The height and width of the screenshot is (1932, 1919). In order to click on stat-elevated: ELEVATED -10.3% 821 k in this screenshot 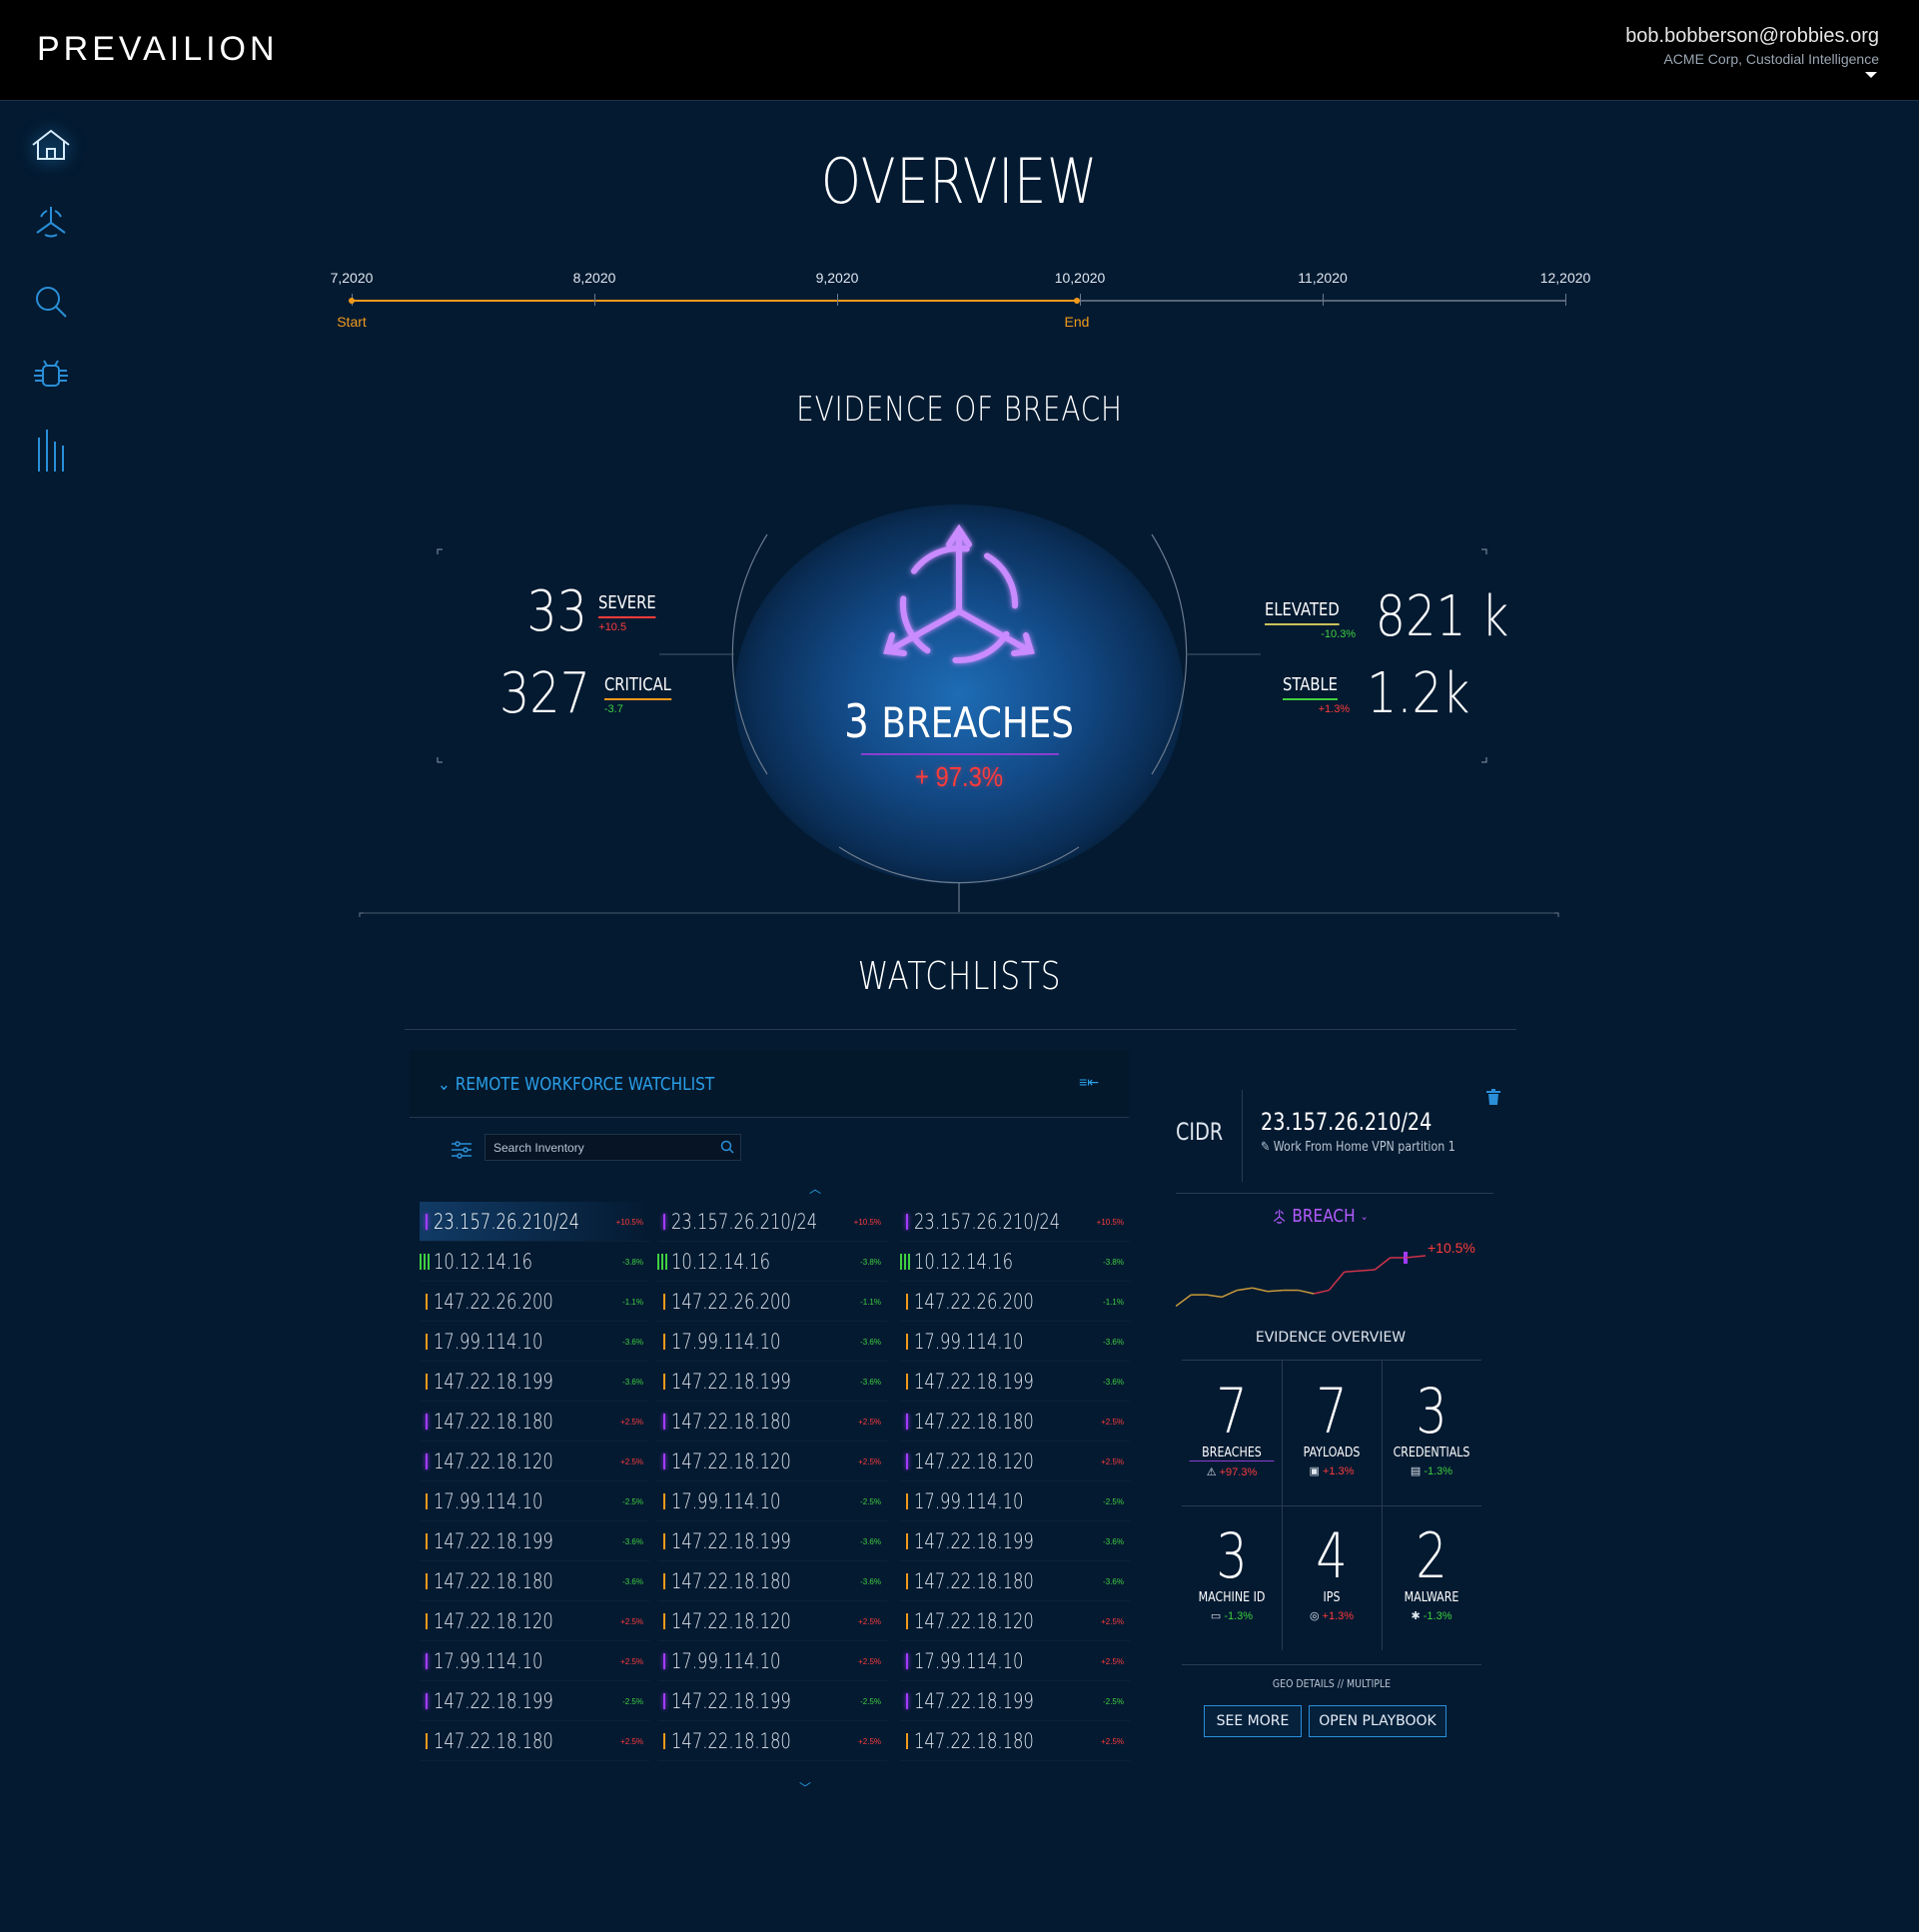, I will do `click(1392, 617)`.